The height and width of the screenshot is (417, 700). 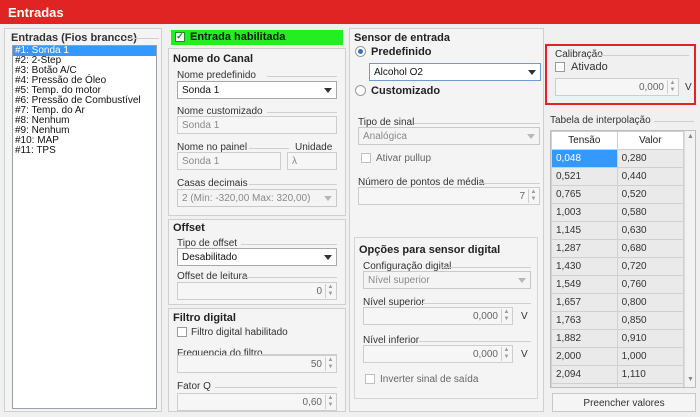 I want to click on pullup-label: Ativar pullup, so click(x=404, y=158).